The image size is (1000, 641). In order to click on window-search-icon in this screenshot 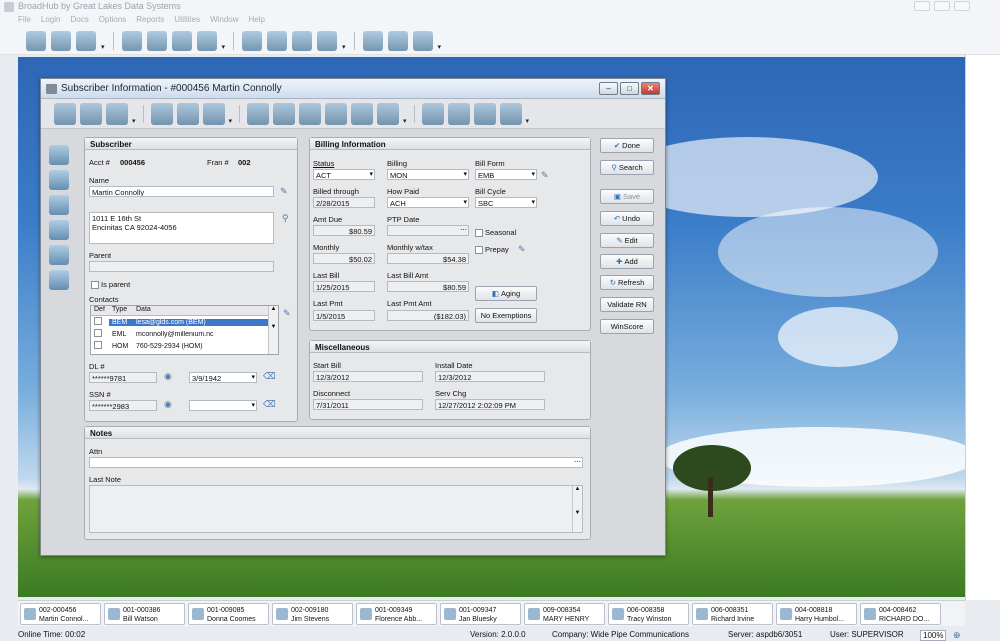, I will do `click(510, 113)`.